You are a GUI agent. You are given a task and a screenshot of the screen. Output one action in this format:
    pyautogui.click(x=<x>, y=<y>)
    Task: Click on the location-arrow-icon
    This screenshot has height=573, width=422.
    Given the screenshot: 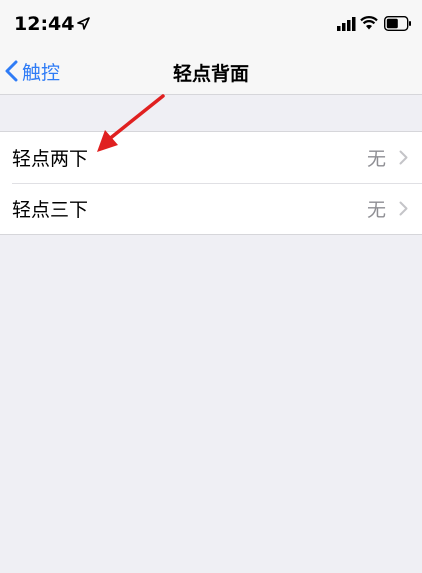 What is the action you would take?
    pyautogui.click(x=83, y=23)
    